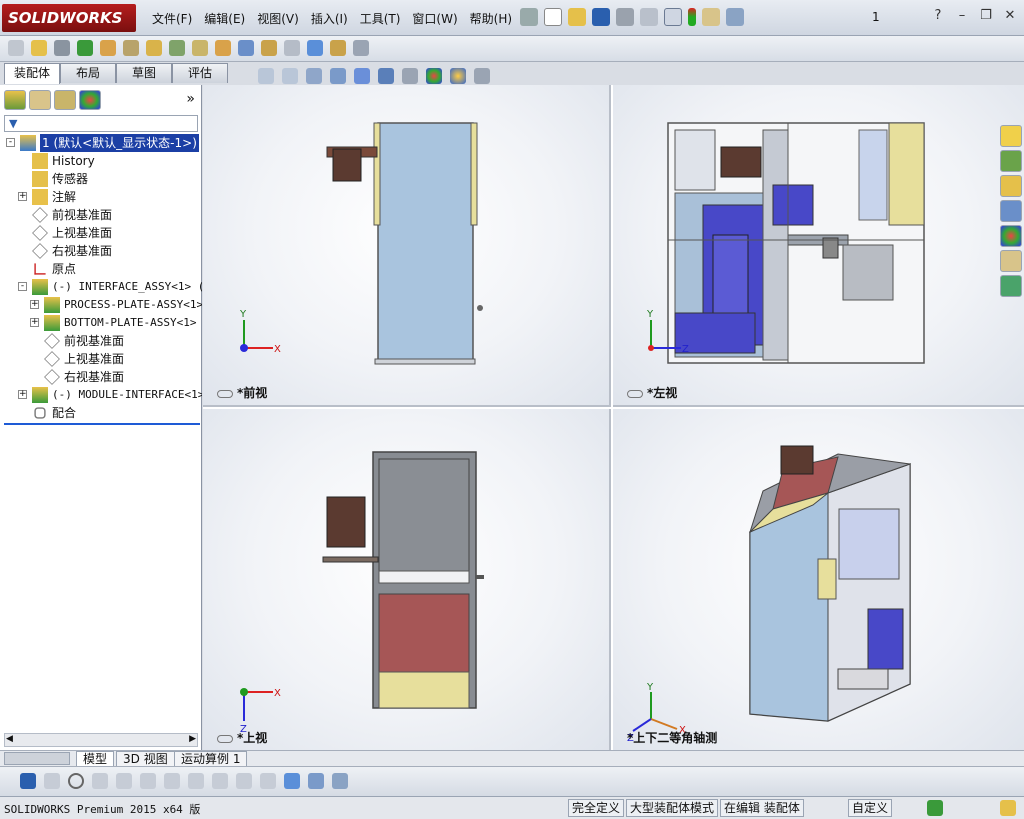  What do you see at coordinates (577, 17) in the screenshot?
I see `open-folder-icon` at bounding box center [577, 17].